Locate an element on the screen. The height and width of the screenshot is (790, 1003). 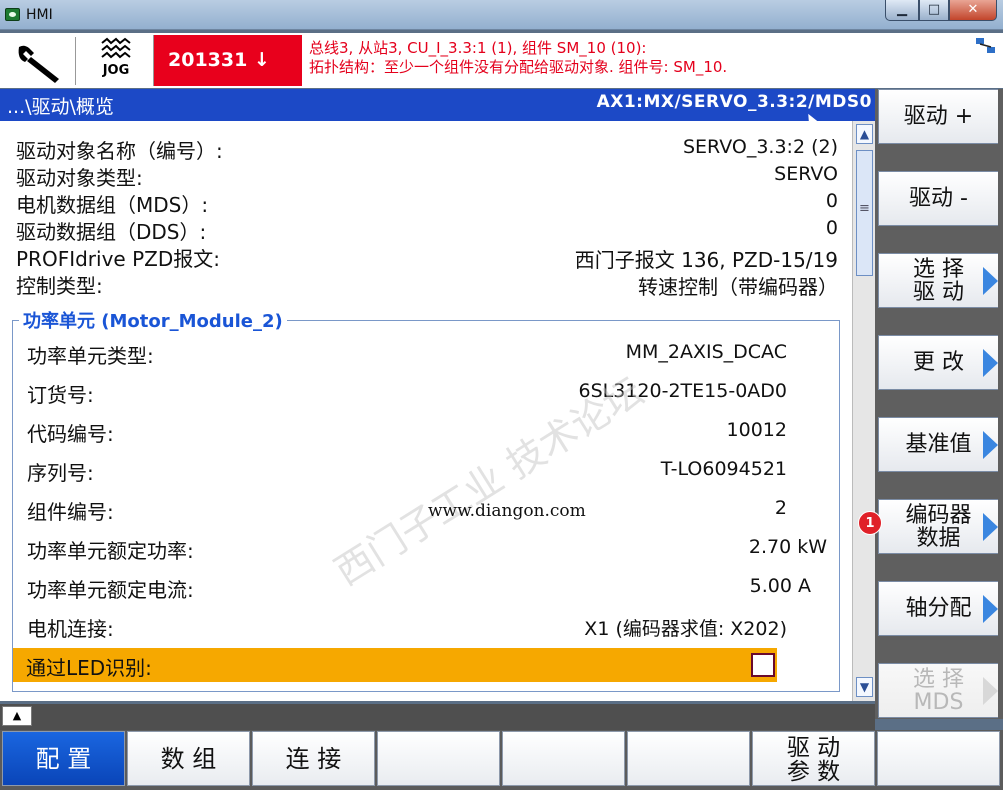
info-label: 驱动对象类型: is located at coordinates (79, 178).